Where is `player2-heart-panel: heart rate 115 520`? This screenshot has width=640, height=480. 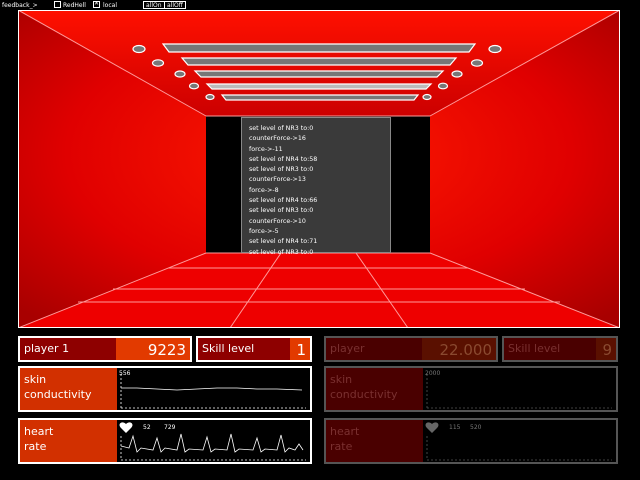
player2-heart-panel: heart rate 115 520 is located at coordinates (471, 441).